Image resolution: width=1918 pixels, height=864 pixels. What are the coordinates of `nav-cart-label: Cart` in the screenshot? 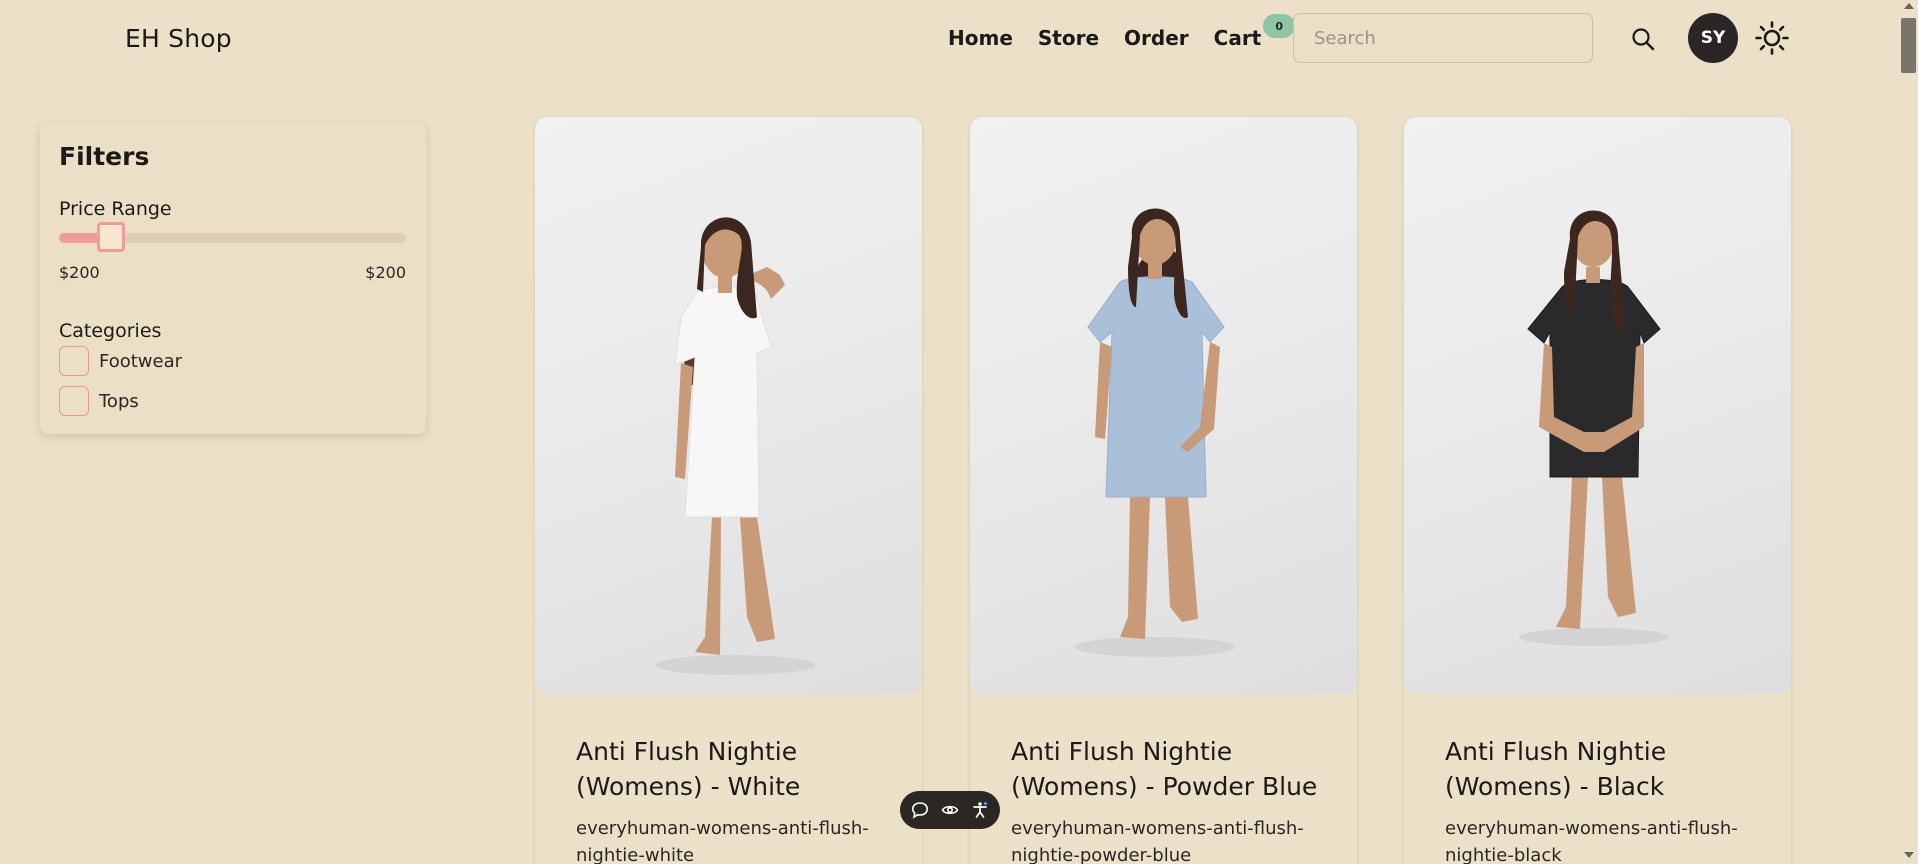 It's located at (1237, 38).